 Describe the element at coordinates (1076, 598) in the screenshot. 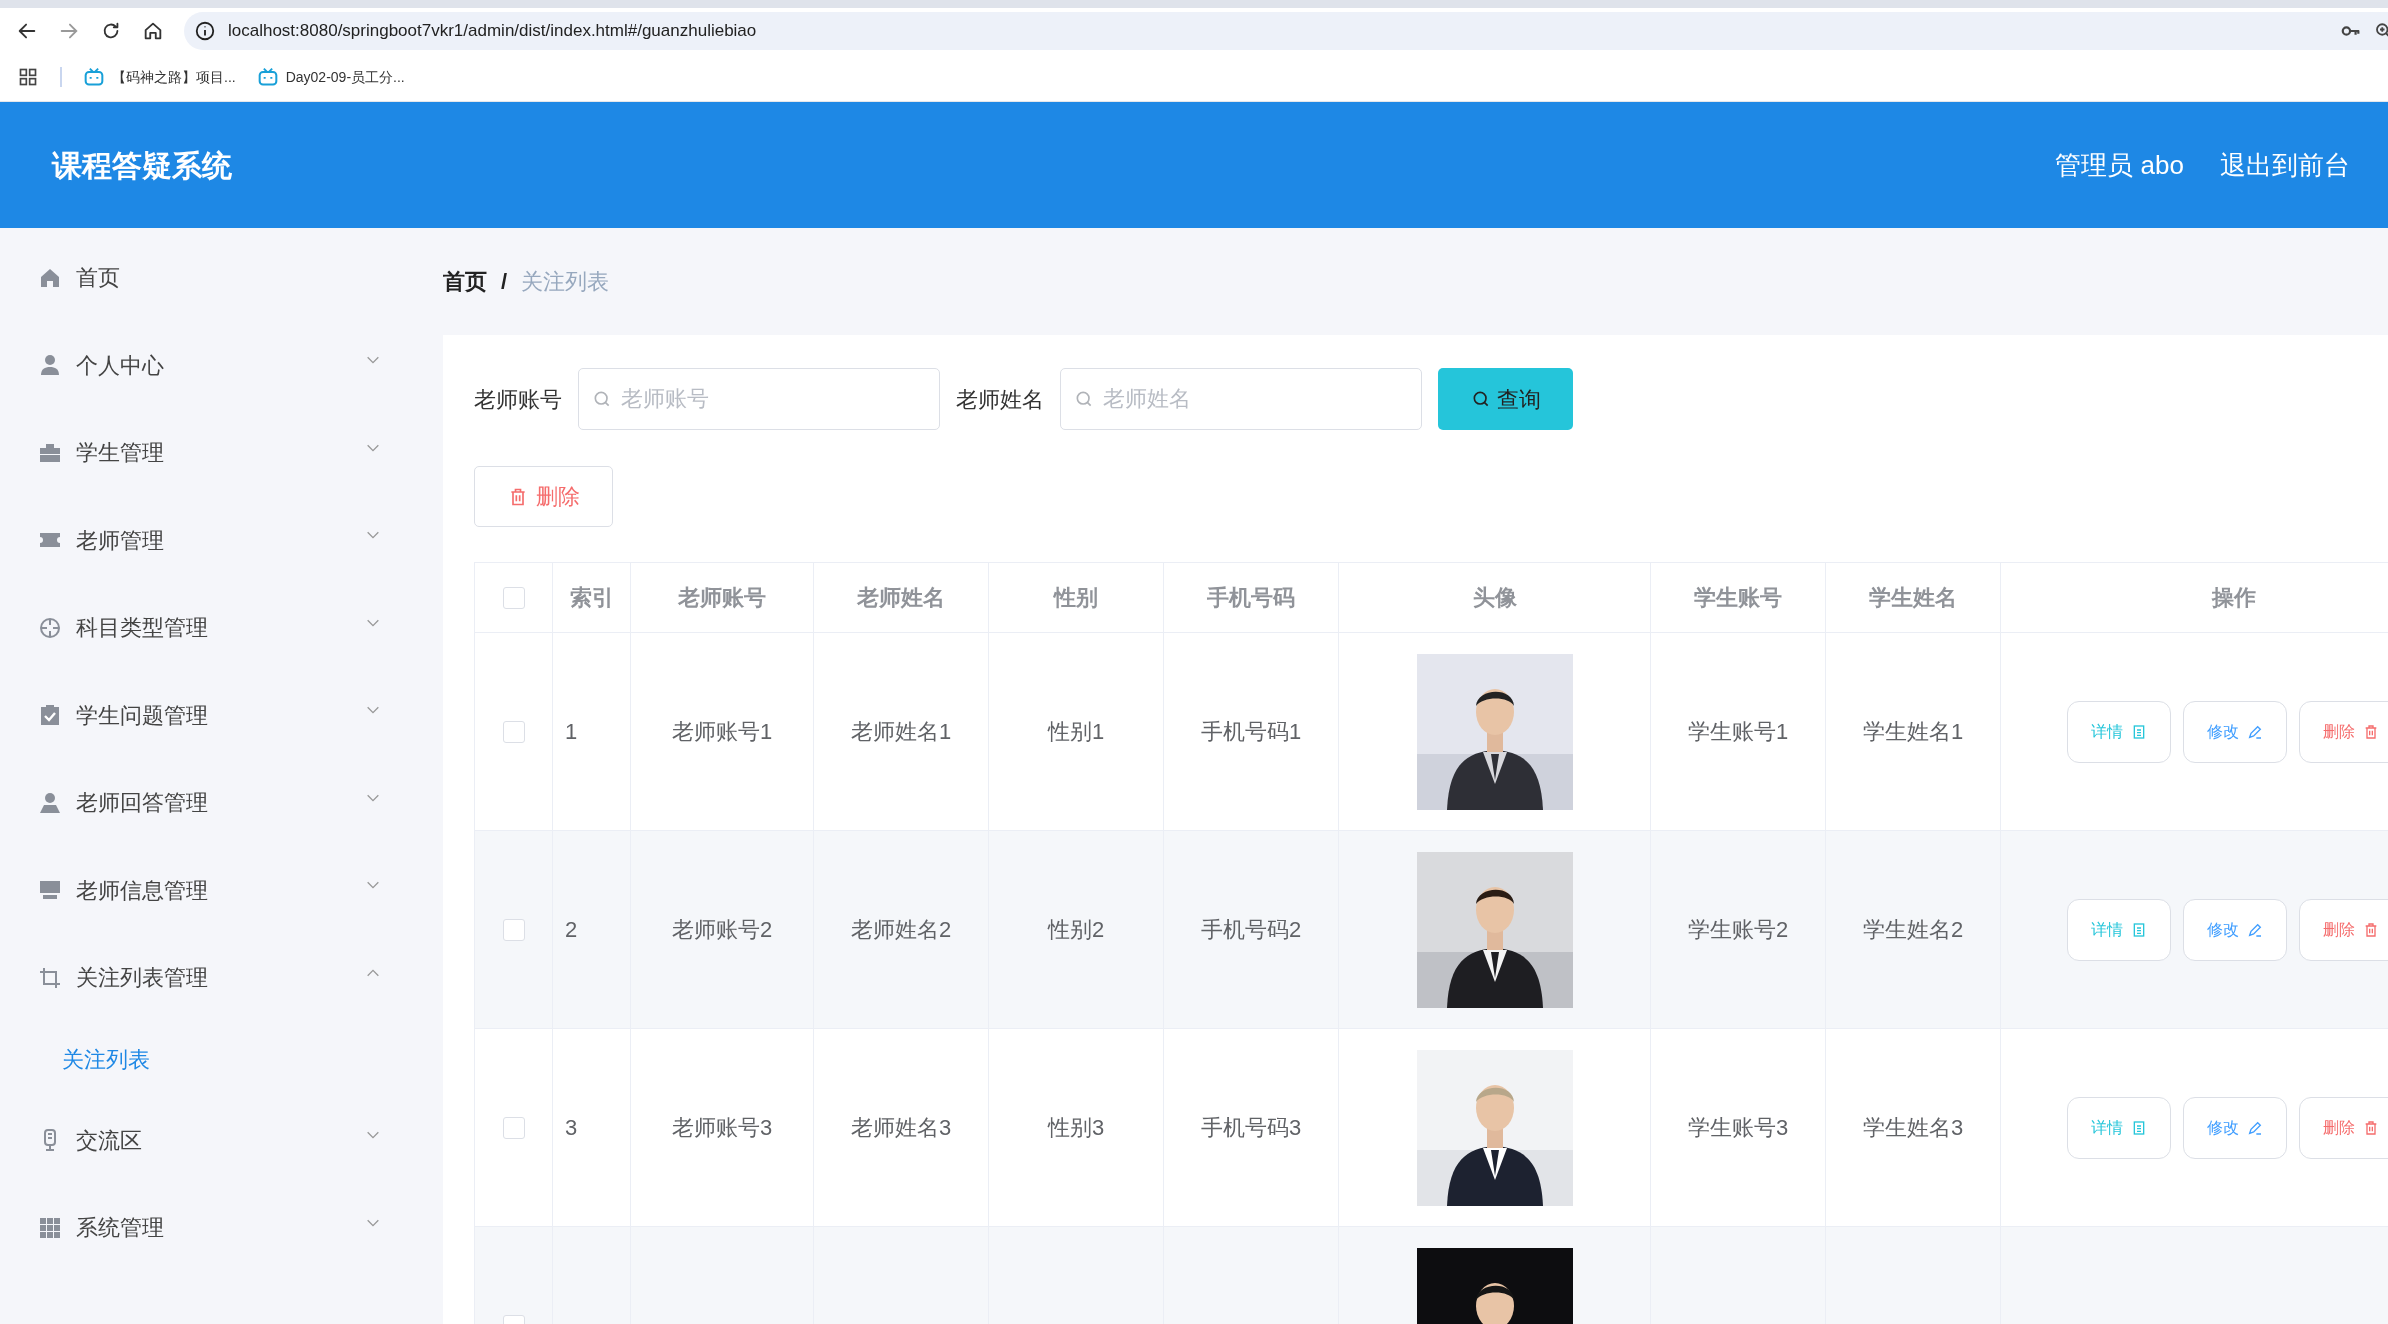

I see `column-header: 性别` at that location.